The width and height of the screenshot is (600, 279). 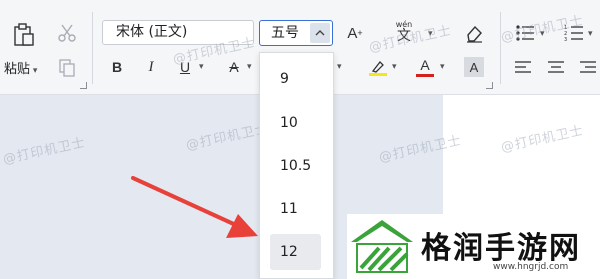 I want to click on italic-button: I, so click(x=151, y=67).